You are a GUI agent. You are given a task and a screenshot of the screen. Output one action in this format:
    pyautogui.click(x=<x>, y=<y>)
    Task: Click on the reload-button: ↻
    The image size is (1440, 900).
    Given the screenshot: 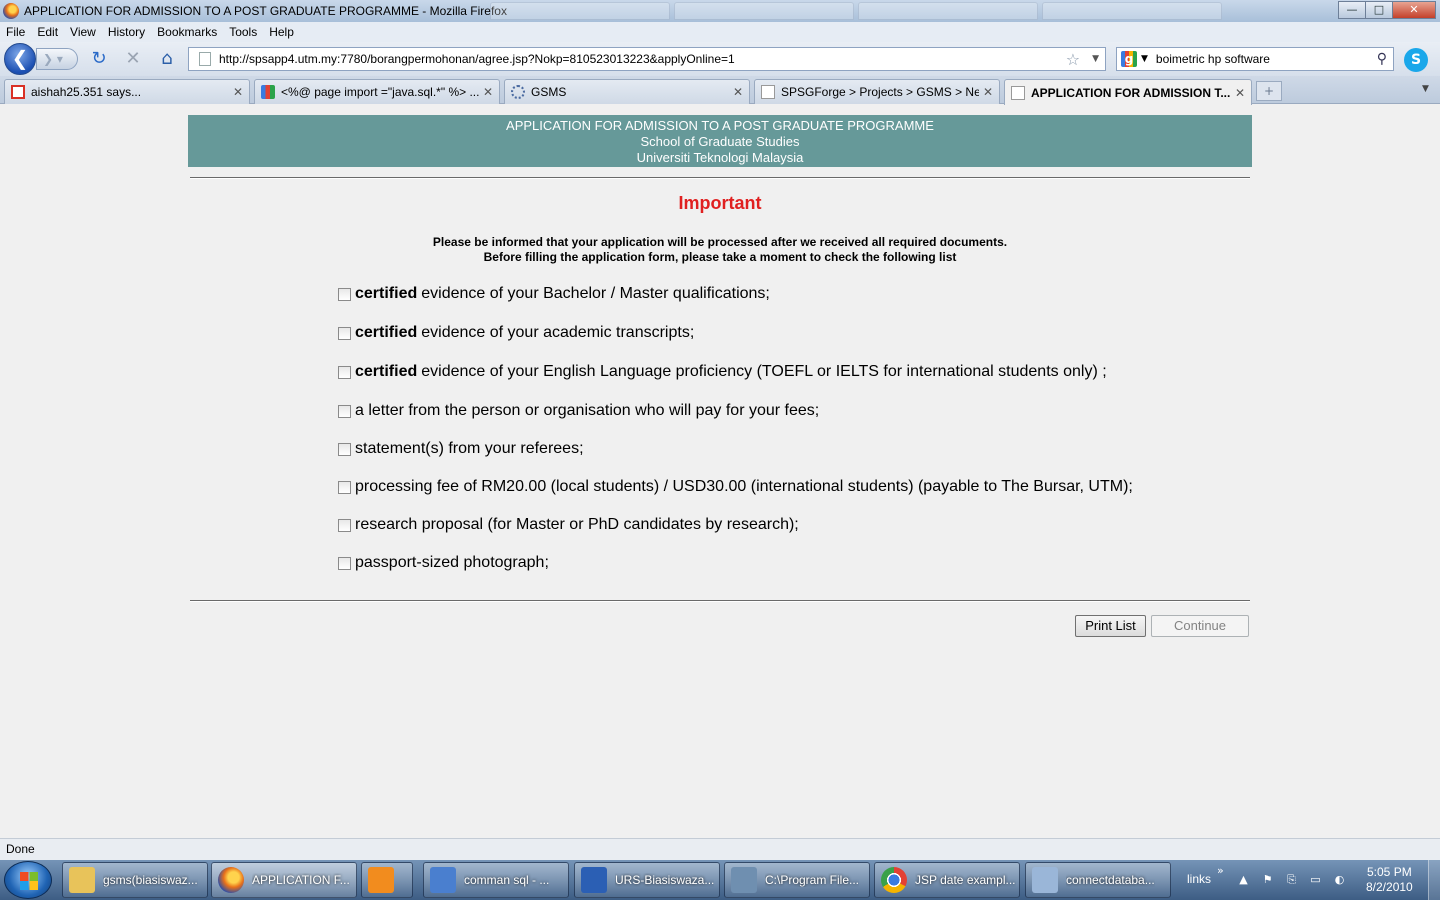 What is the action you would take?
    pyautogui.click(x=99, y=60)
    